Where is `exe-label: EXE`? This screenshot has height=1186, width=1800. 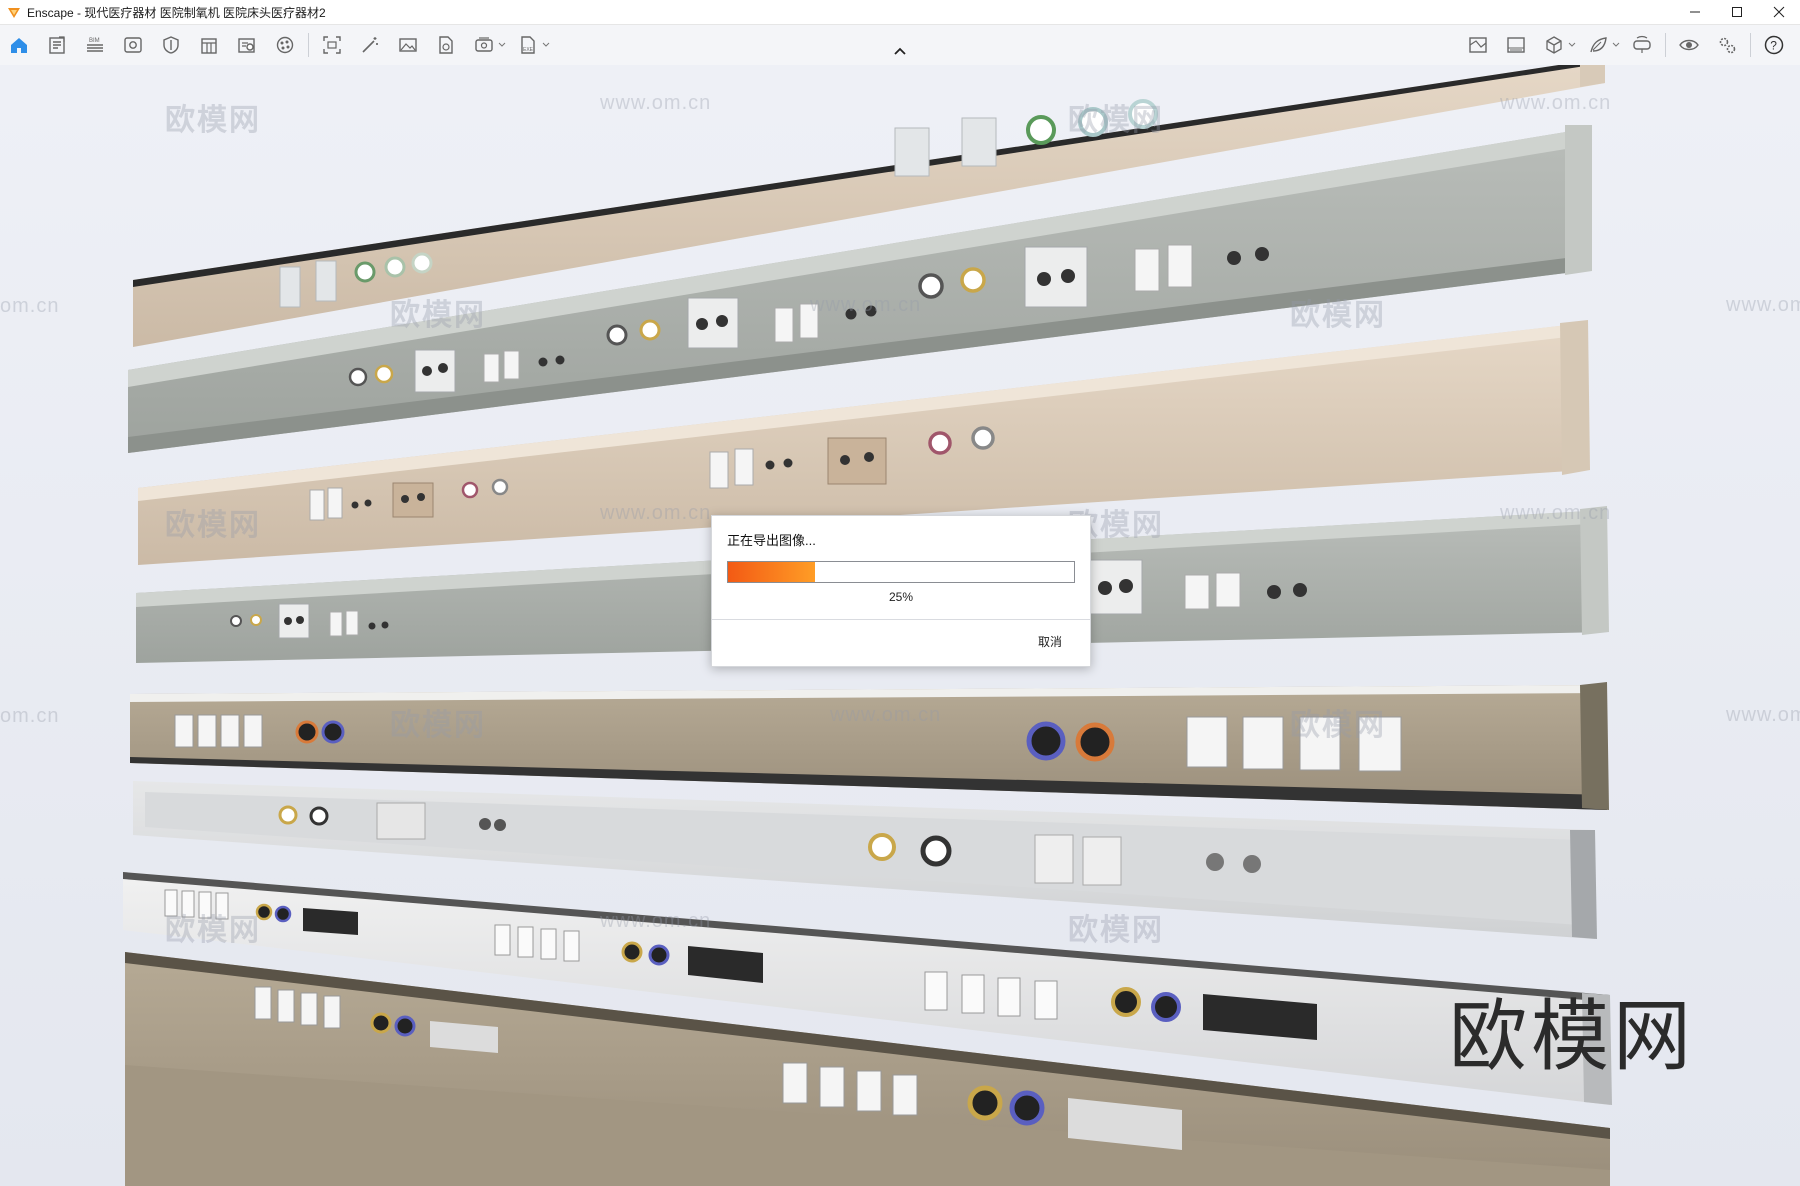
exe-label: EXE is located at coordinates (528, 50).